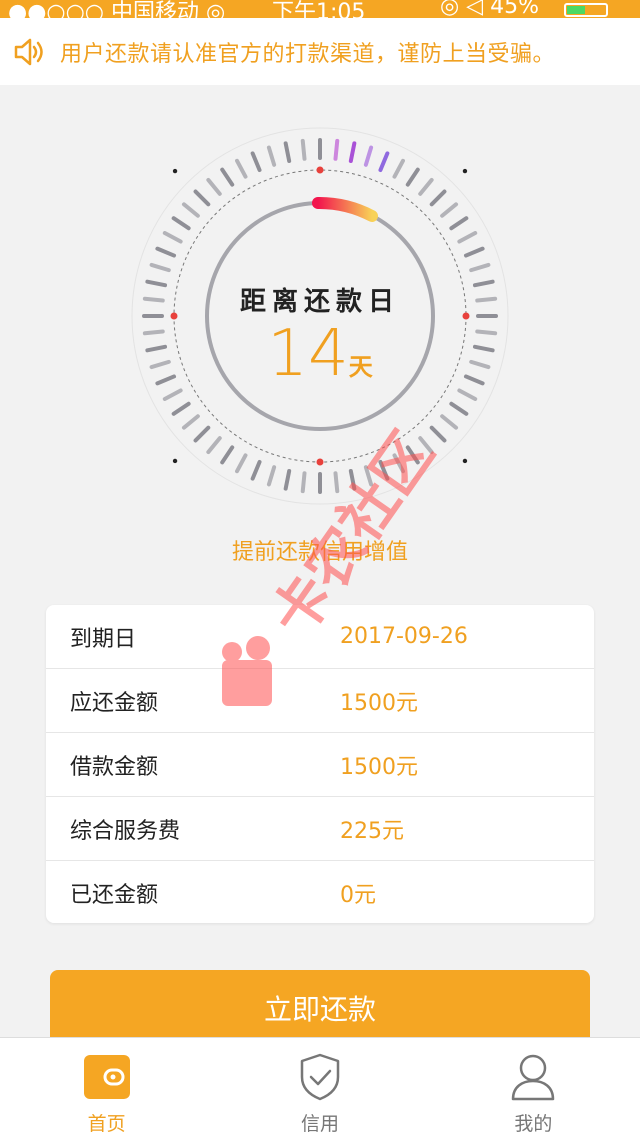  What do you see at coordinates (360, 367) in the screenshot?
I see `days-unit: 天` at bounding box center [360, 367].